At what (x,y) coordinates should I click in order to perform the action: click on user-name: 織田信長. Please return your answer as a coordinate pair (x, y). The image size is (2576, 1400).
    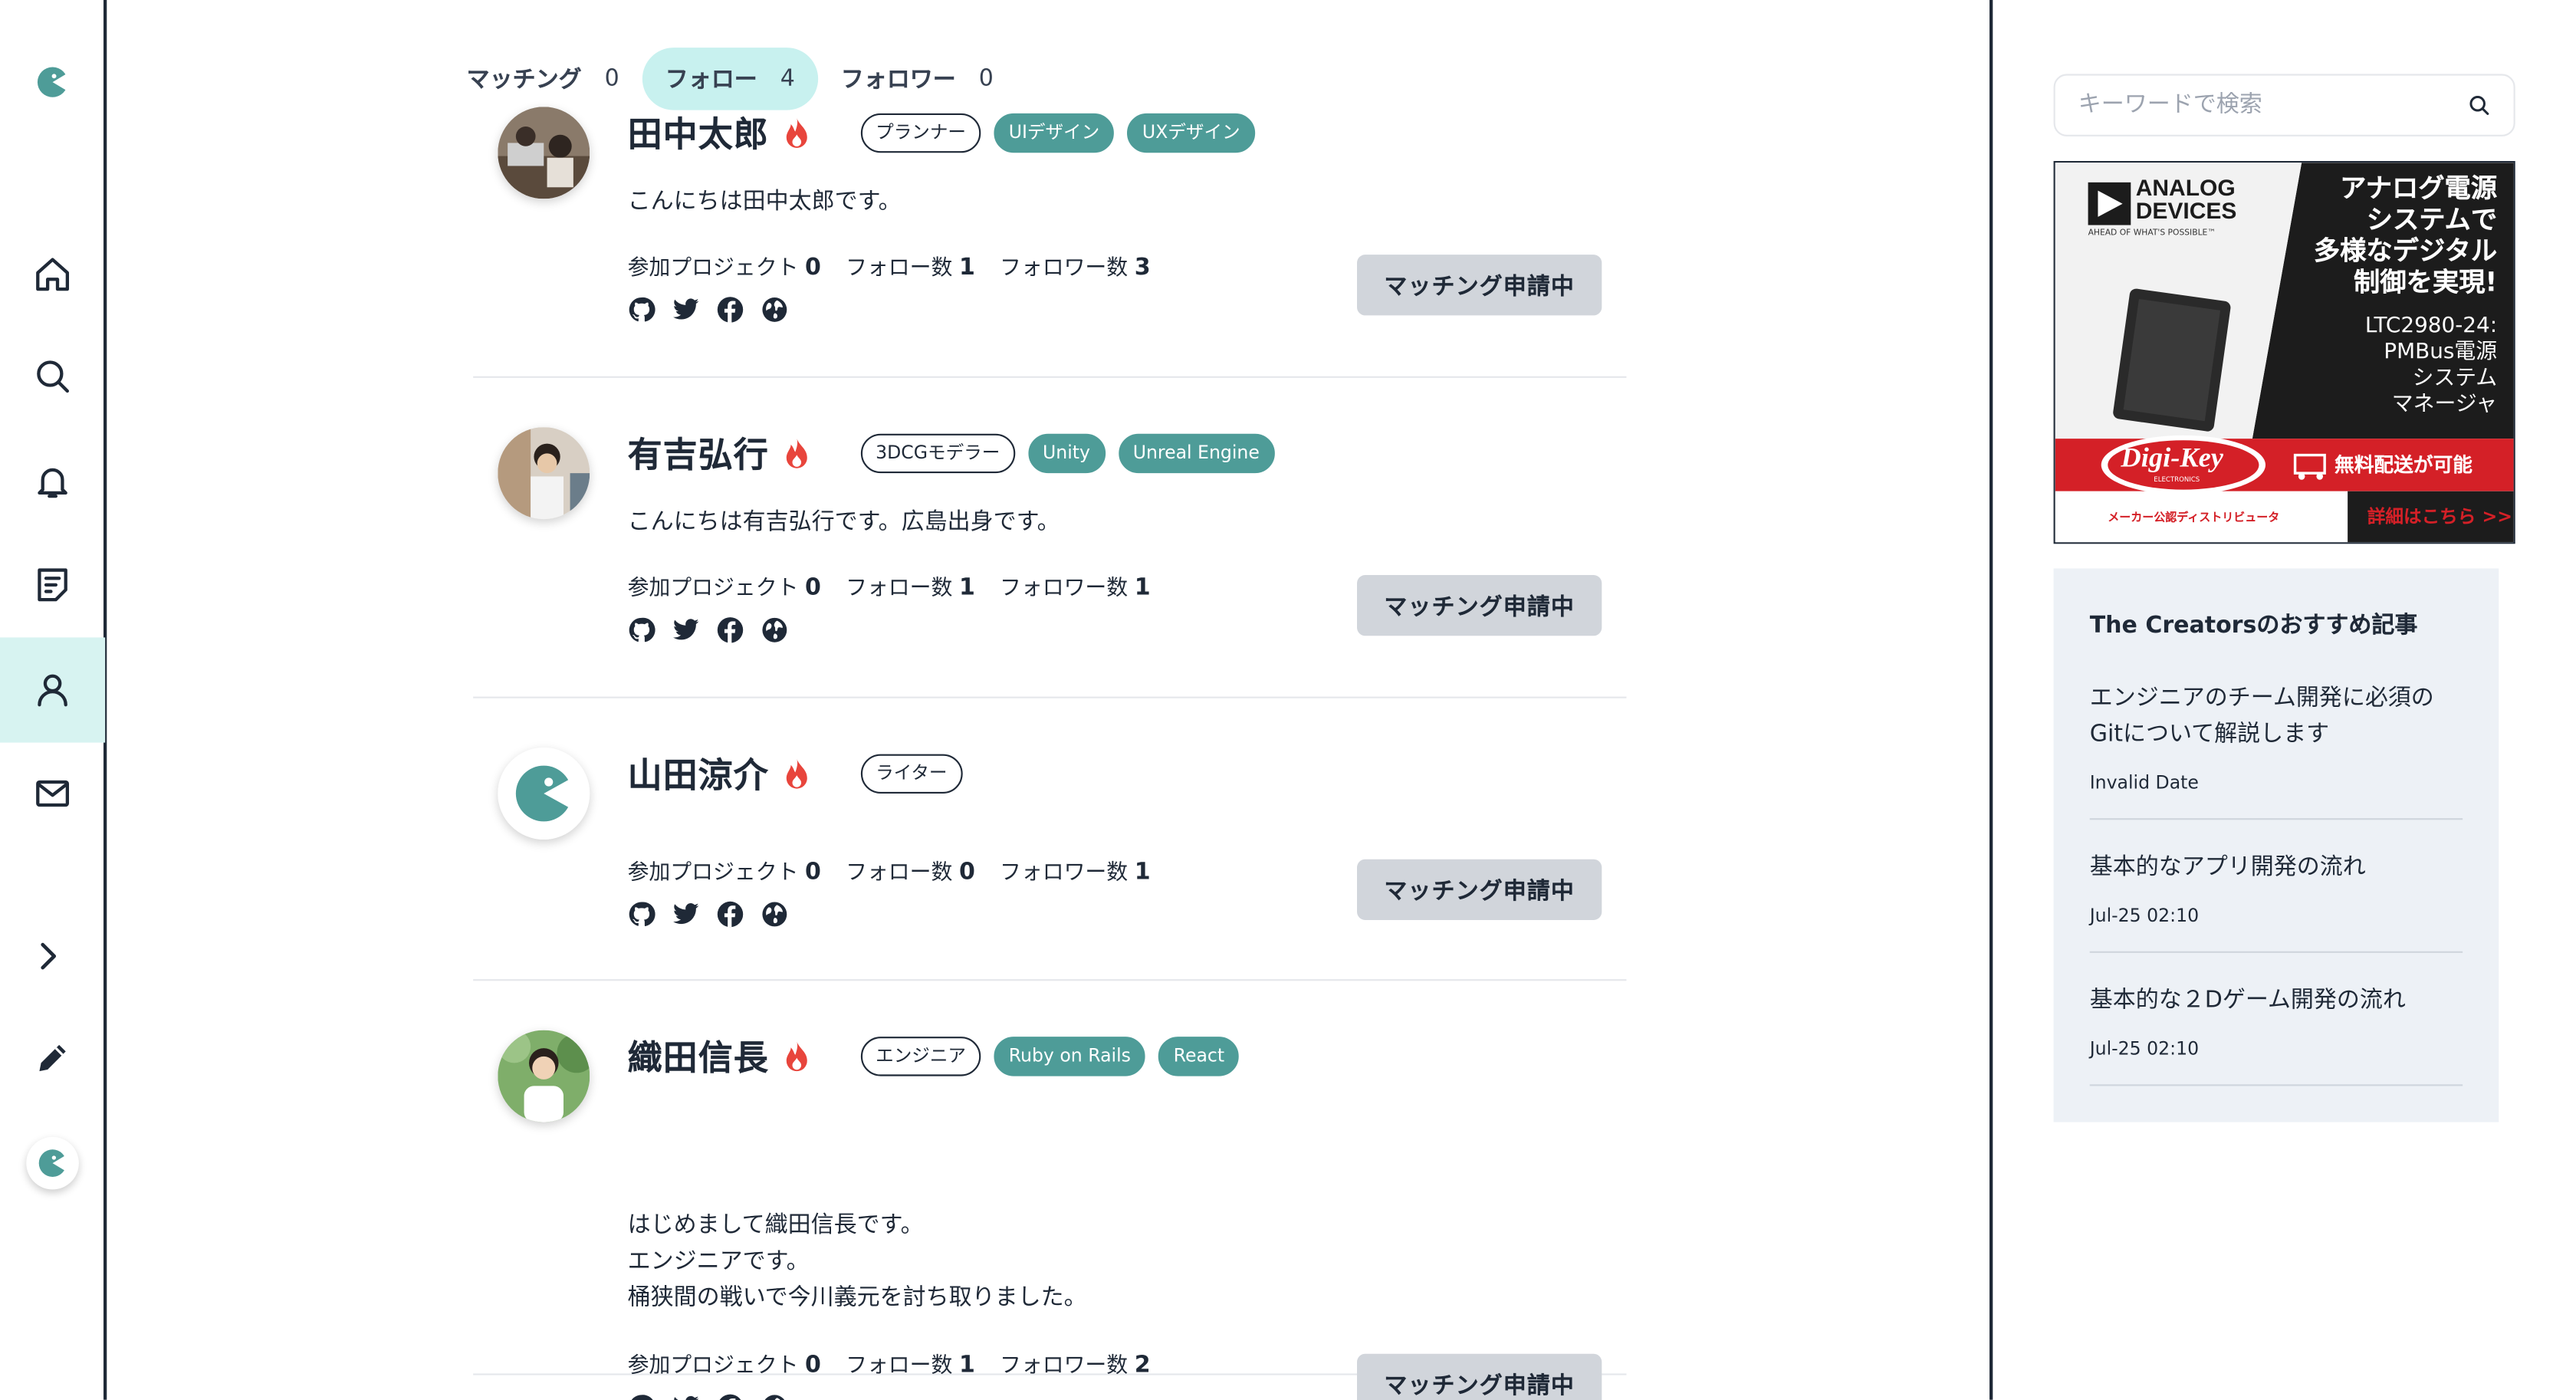
    Looking at the image, I should click on (698, 1056).